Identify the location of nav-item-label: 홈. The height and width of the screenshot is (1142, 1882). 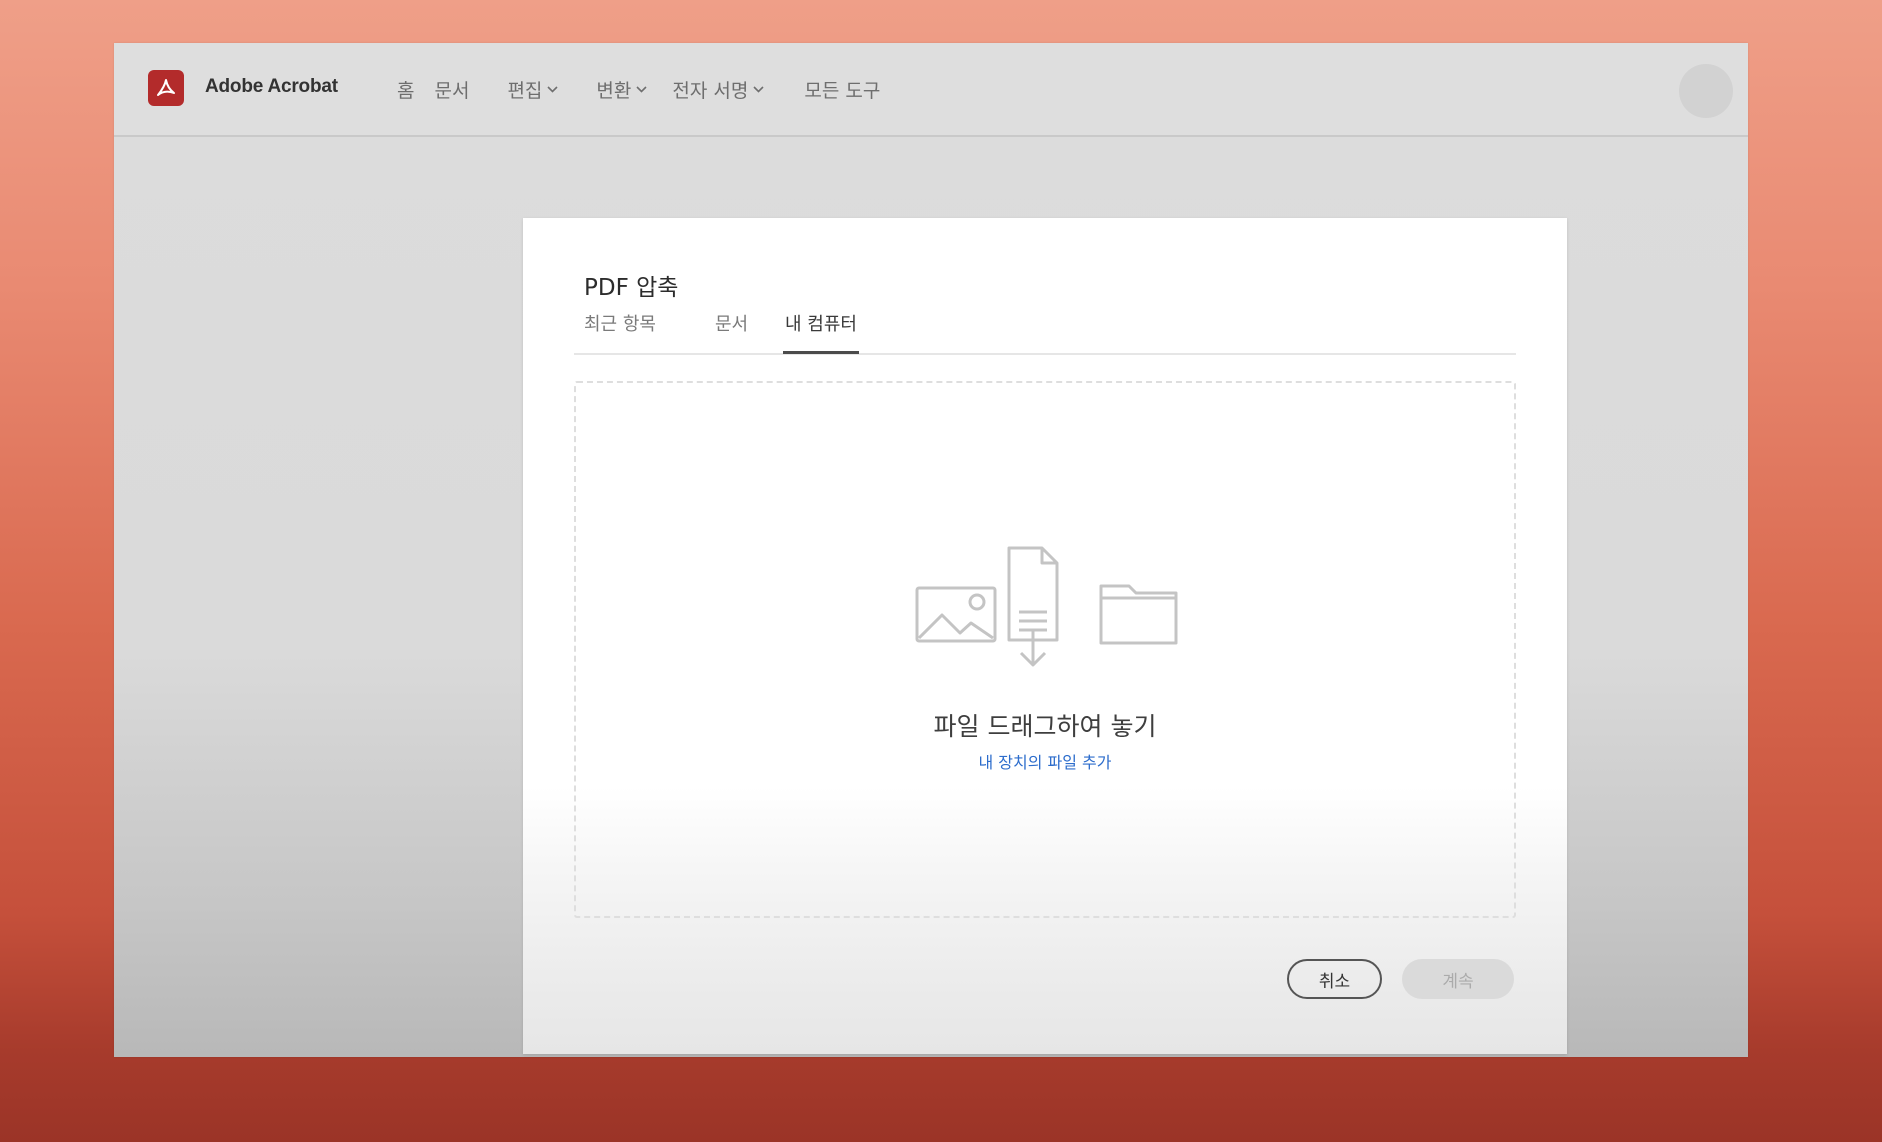
(406, 90).